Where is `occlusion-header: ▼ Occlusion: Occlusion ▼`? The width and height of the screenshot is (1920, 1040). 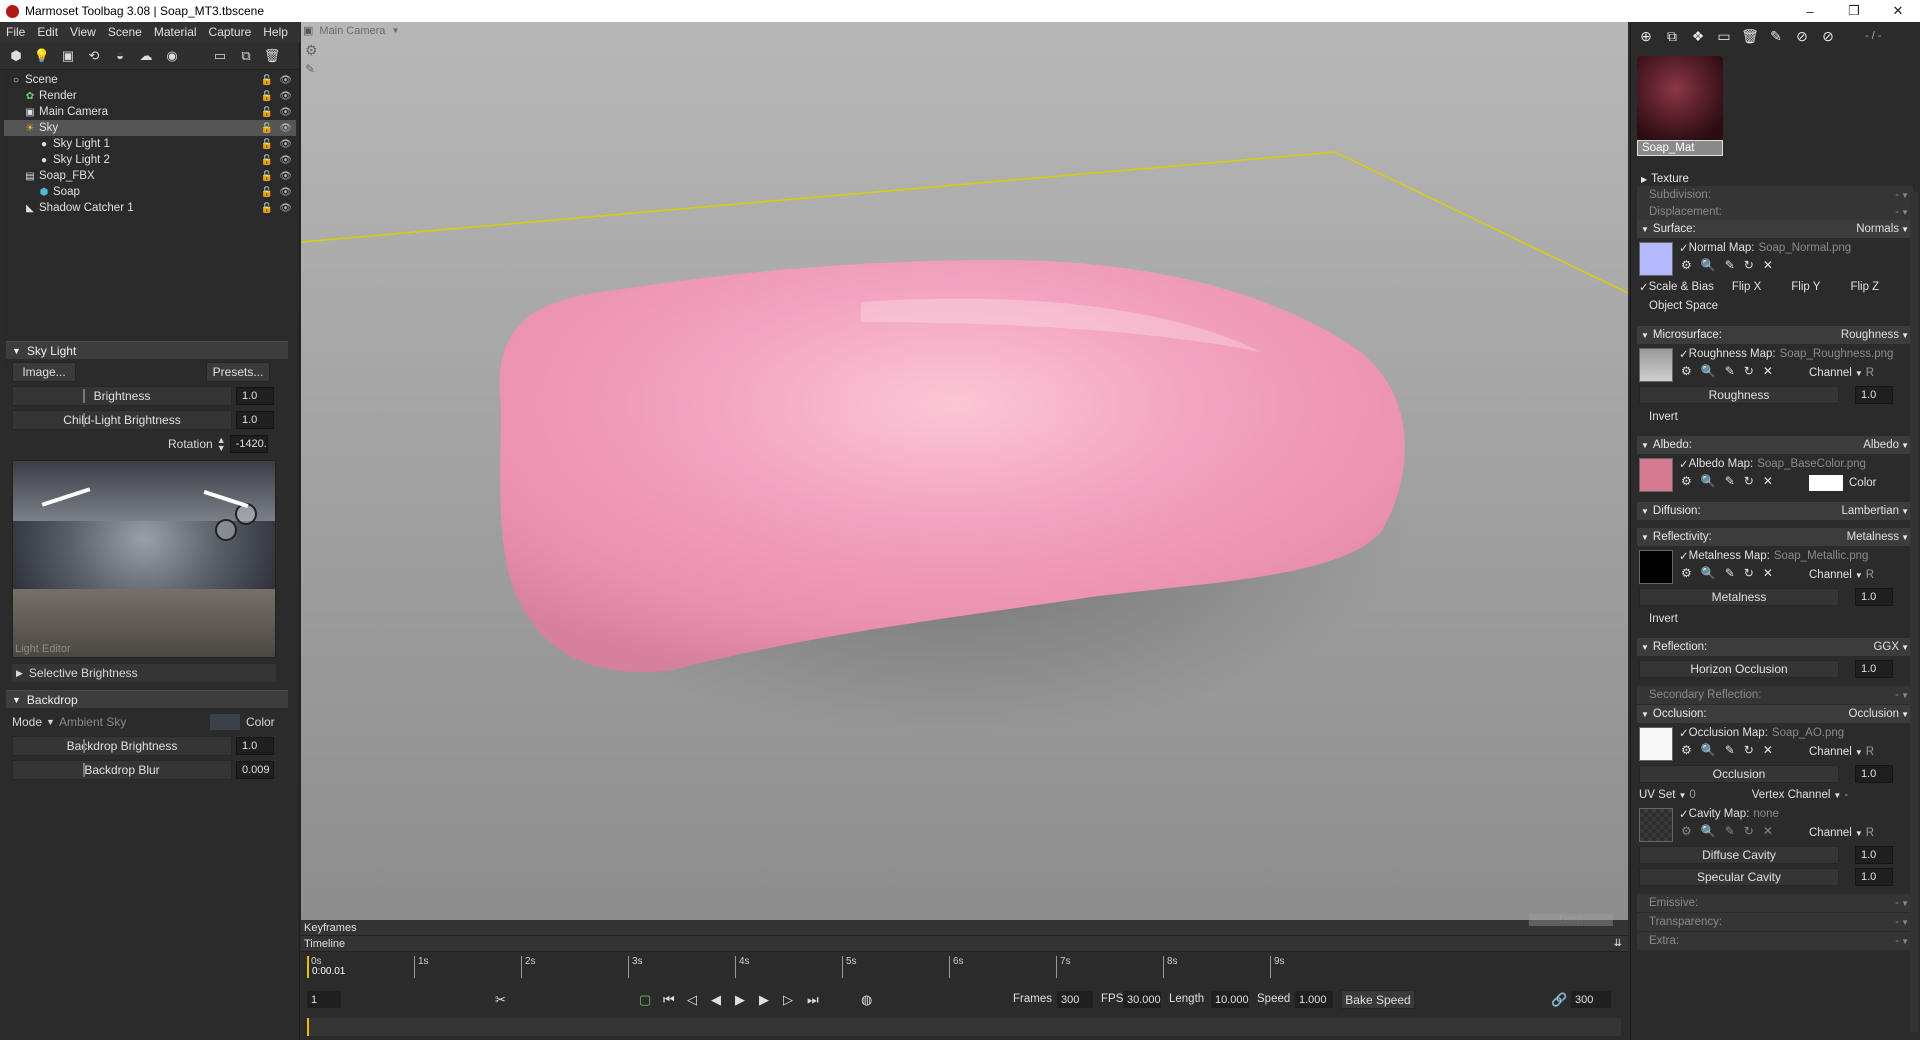 occlusion-header: ▼ Occlusion: Occlusion ▼ is located at coordinates (1775, 714).